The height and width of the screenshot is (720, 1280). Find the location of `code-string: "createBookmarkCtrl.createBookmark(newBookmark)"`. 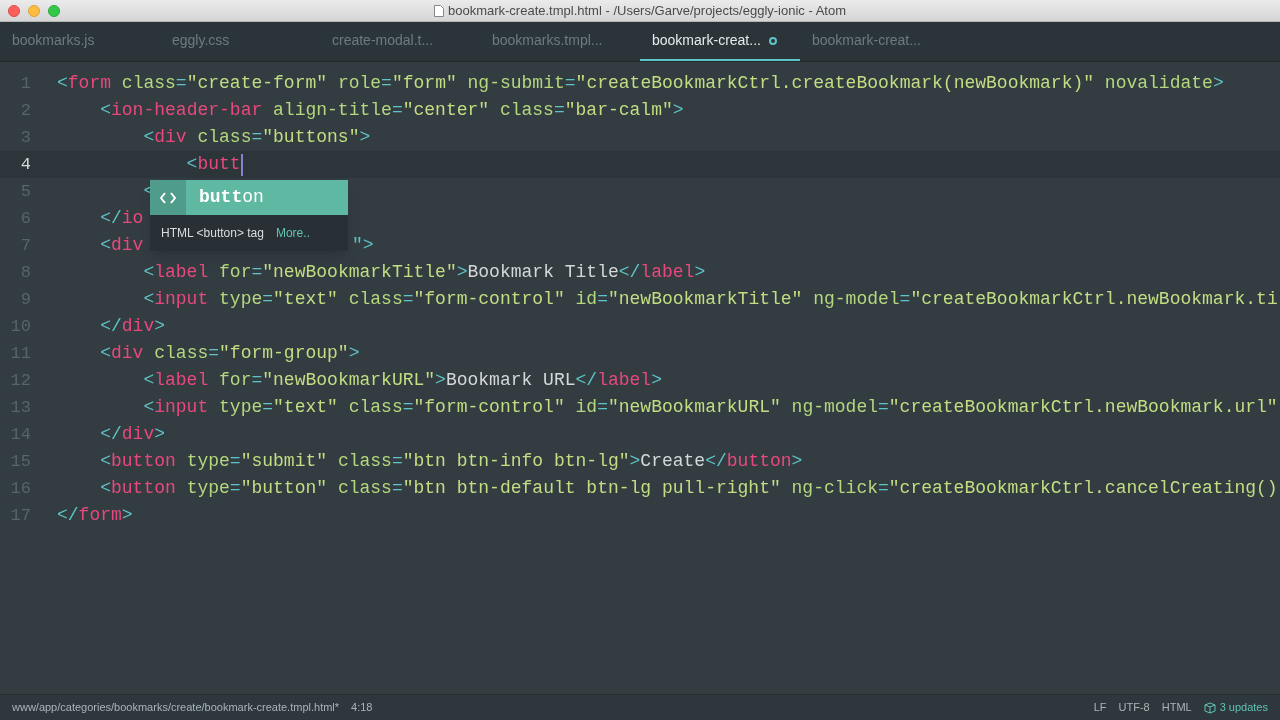

code-string: "createBookmarkCtrl.createBookmark(newBookmark)" is located at coordinates (835, 83).